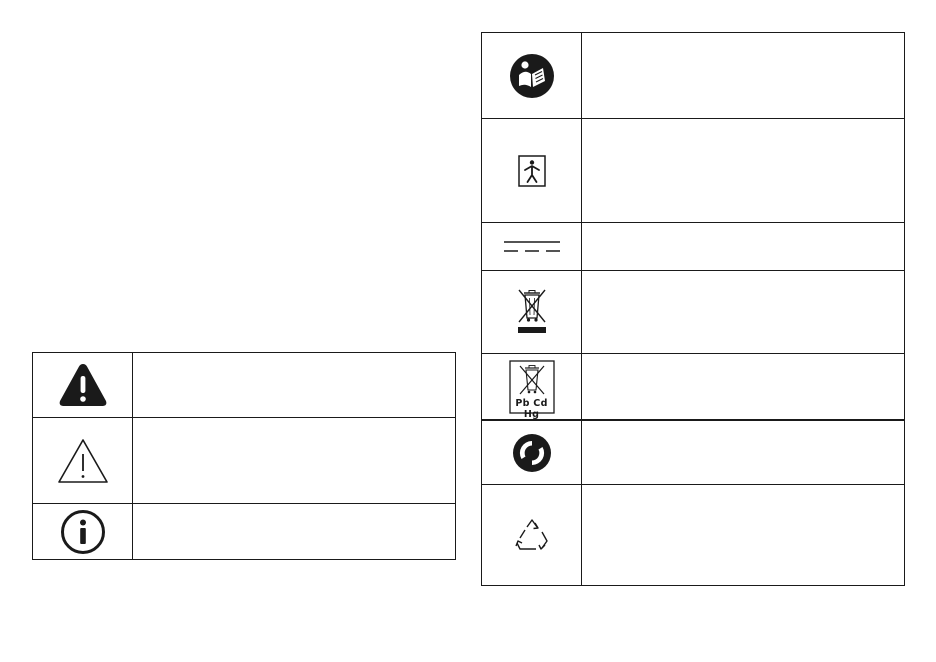  I want to click on symbol-row: Pb Cd Hg, so click(693, 387).